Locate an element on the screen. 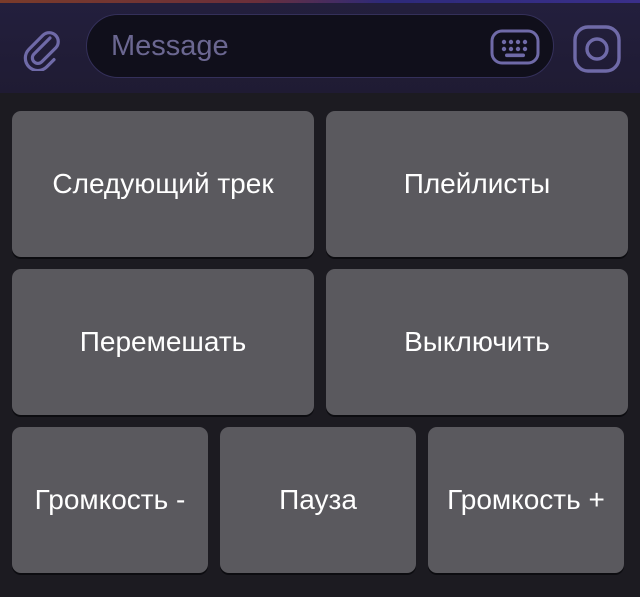 The height and width of the screenshot is (597, 640). sticker-icon is located at coordinates (597, 49).